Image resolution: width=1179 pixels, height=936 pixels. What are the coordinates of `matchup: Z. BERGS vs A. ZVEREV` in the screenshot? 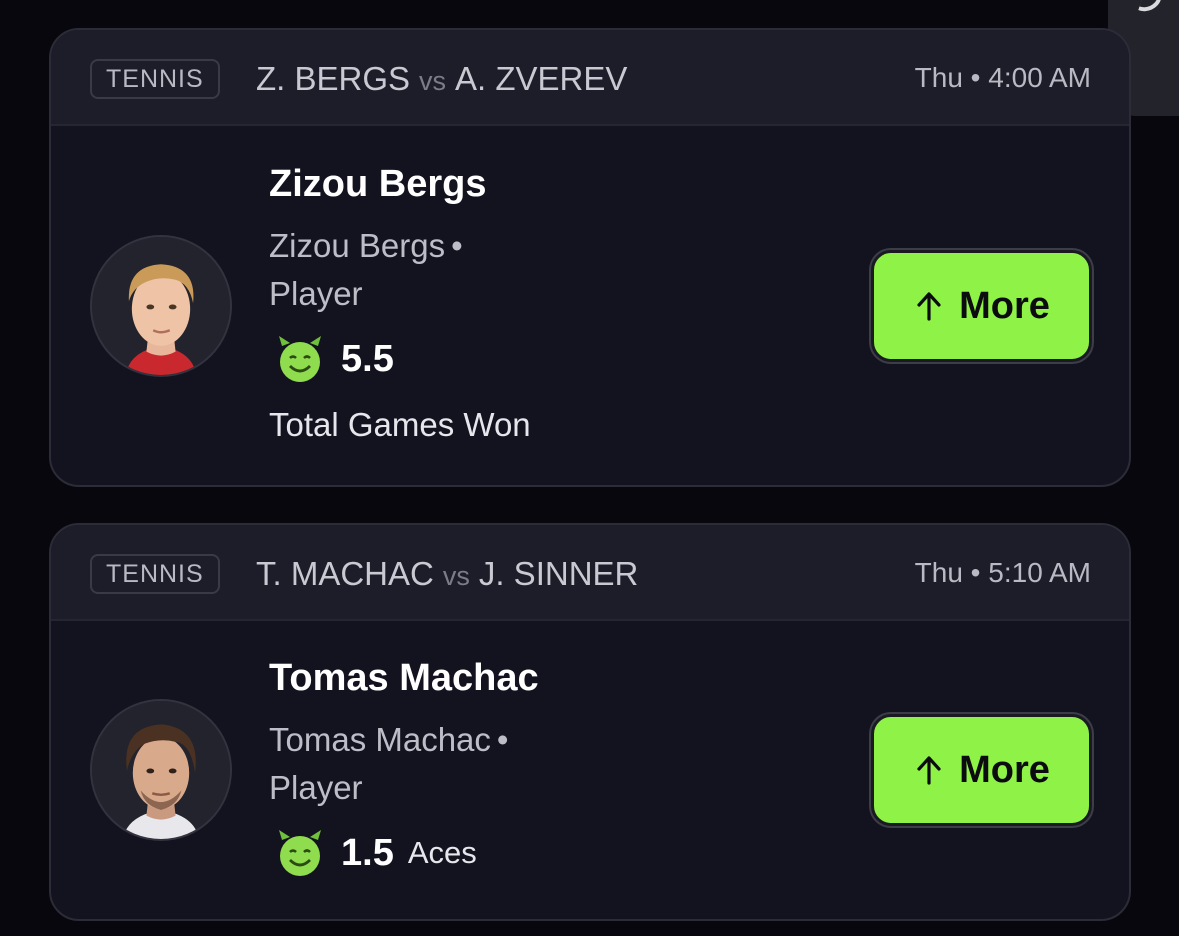 It's located at (441, 79).